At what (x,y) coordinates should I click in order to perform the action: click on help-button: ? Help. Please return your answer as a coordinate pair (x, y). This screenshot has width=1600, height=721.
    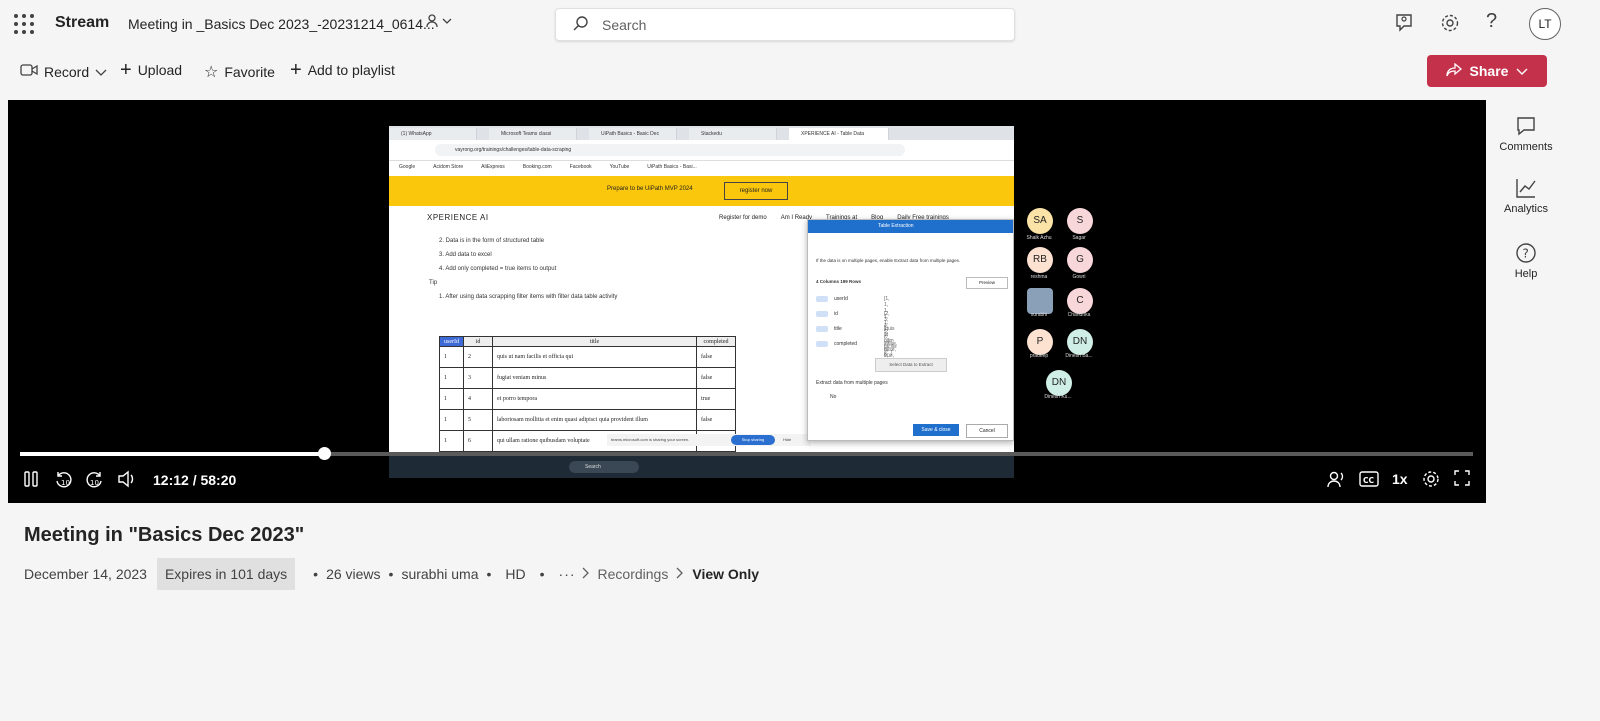
    Looking at the image, I should click on (1526, 261).